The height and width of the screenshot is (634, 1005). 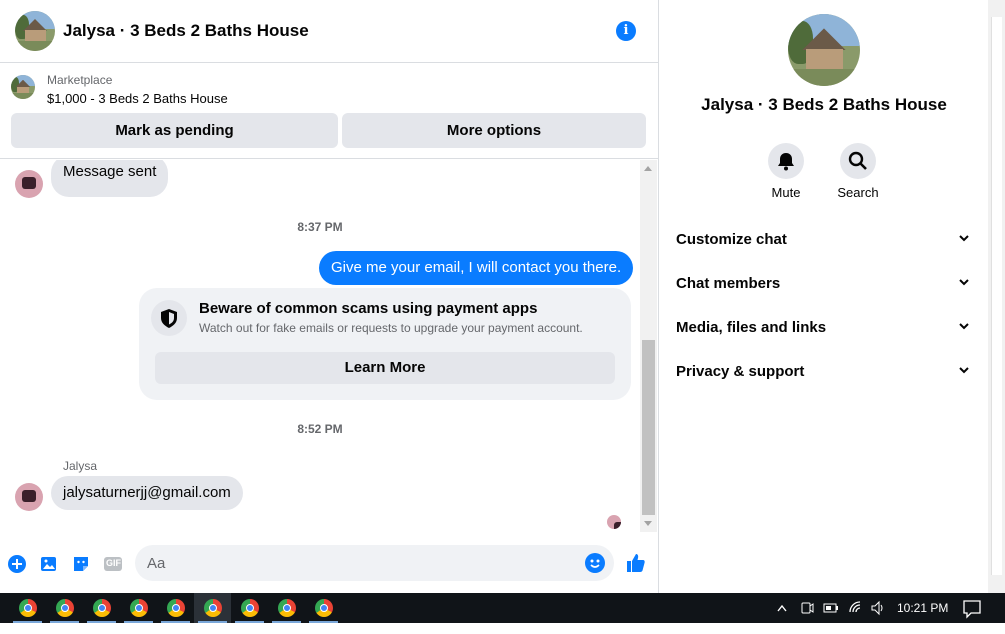 What do you see at coordinates (786, 192) in the screenshot?
I see `mute-label: Mute` at bounding box center [786, 192].